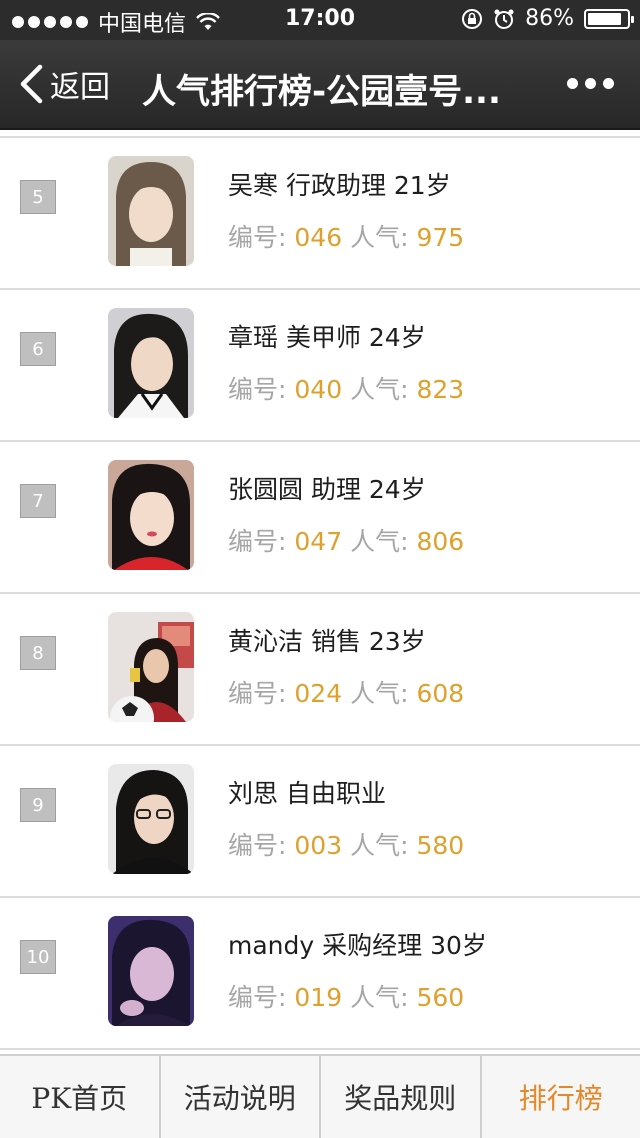 This screenshot has height=1138, width=640. I want to click on entry-id: 047, so click(318, 541).